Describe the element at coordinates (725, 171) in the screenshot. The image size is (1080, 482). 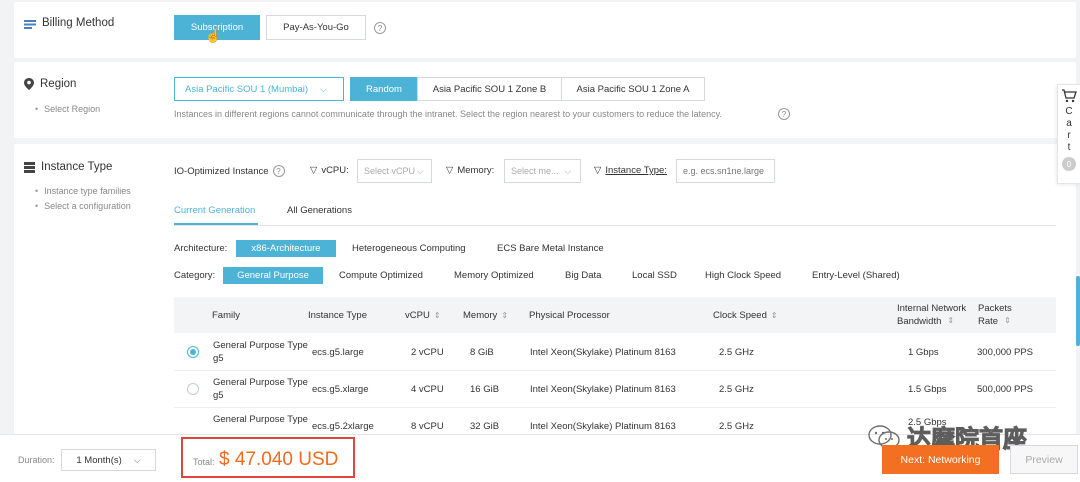
I see `instance-type-input` at that location.